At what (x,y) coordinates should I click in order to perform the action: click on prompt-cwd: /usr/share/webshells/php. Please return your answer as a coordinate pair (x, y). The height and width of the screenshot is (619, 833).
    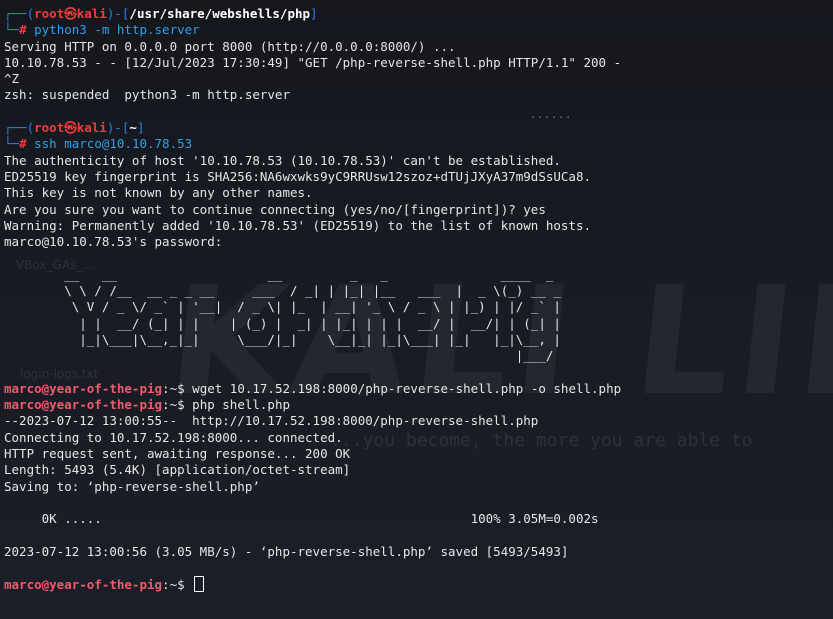
    Looking at the image, I should click on (220, 13).